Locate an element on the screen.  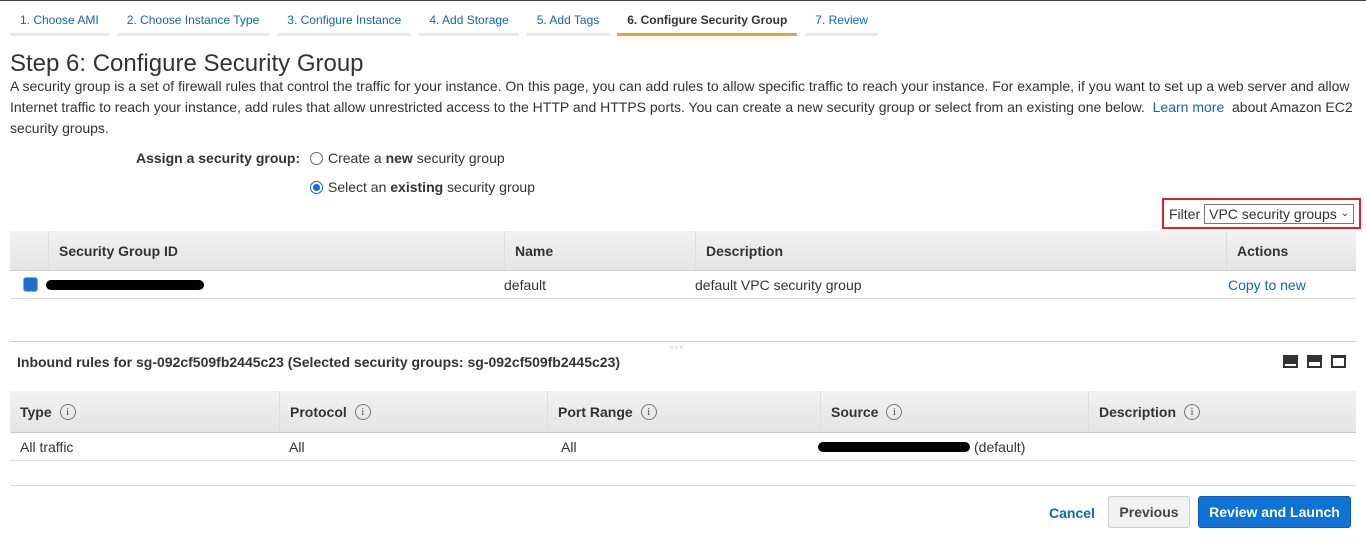
radio-select-existing: Select an existing security group is located at coordinates (422, 187).